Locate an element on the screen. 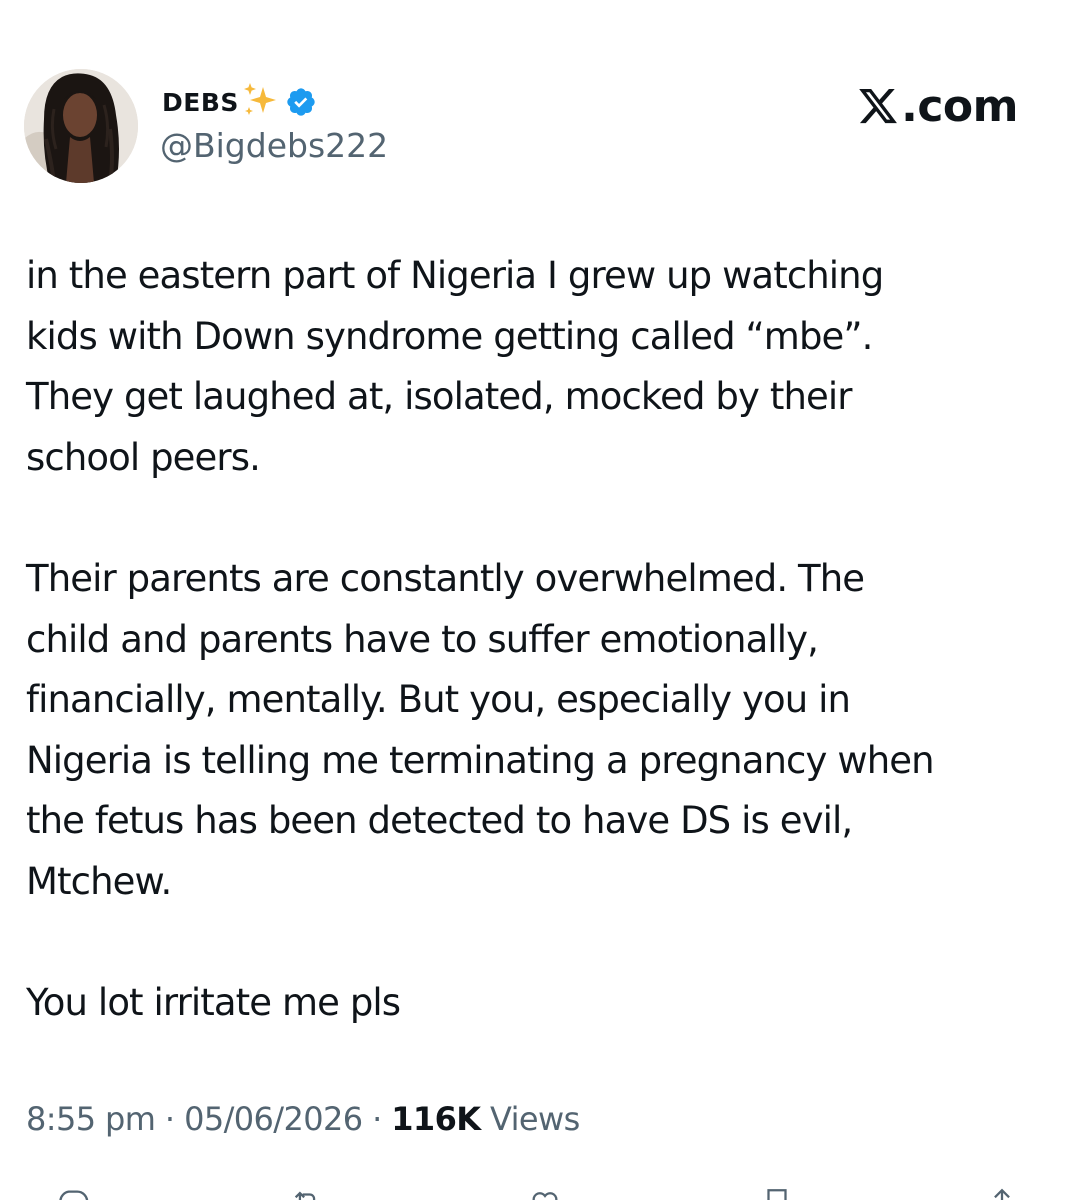 This screenshot has width=1070, height=1200. like-icon is located at coordinates (545, 1193).